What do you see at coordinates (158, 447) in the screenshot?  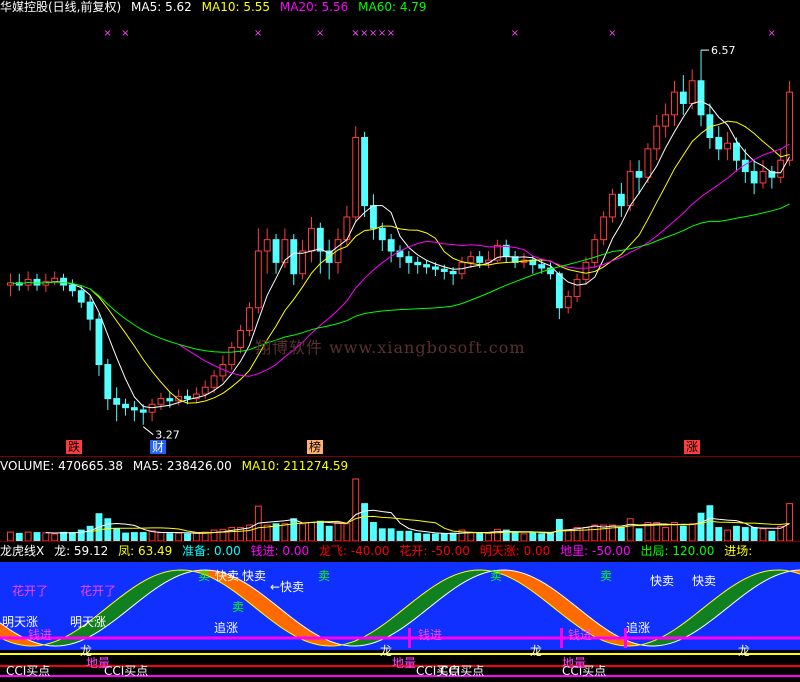 I see `marker-cai: 财` at bounding box center [158, 447].